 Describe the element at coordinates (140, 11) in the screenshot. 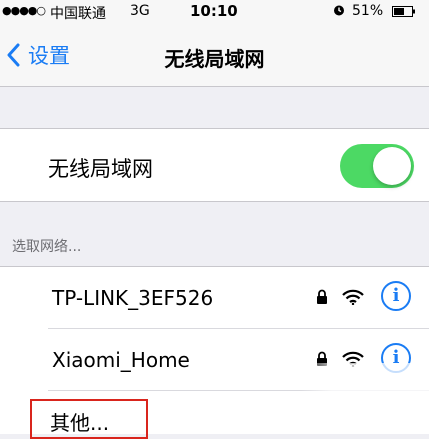

I see `network-type: 3G` at that location.